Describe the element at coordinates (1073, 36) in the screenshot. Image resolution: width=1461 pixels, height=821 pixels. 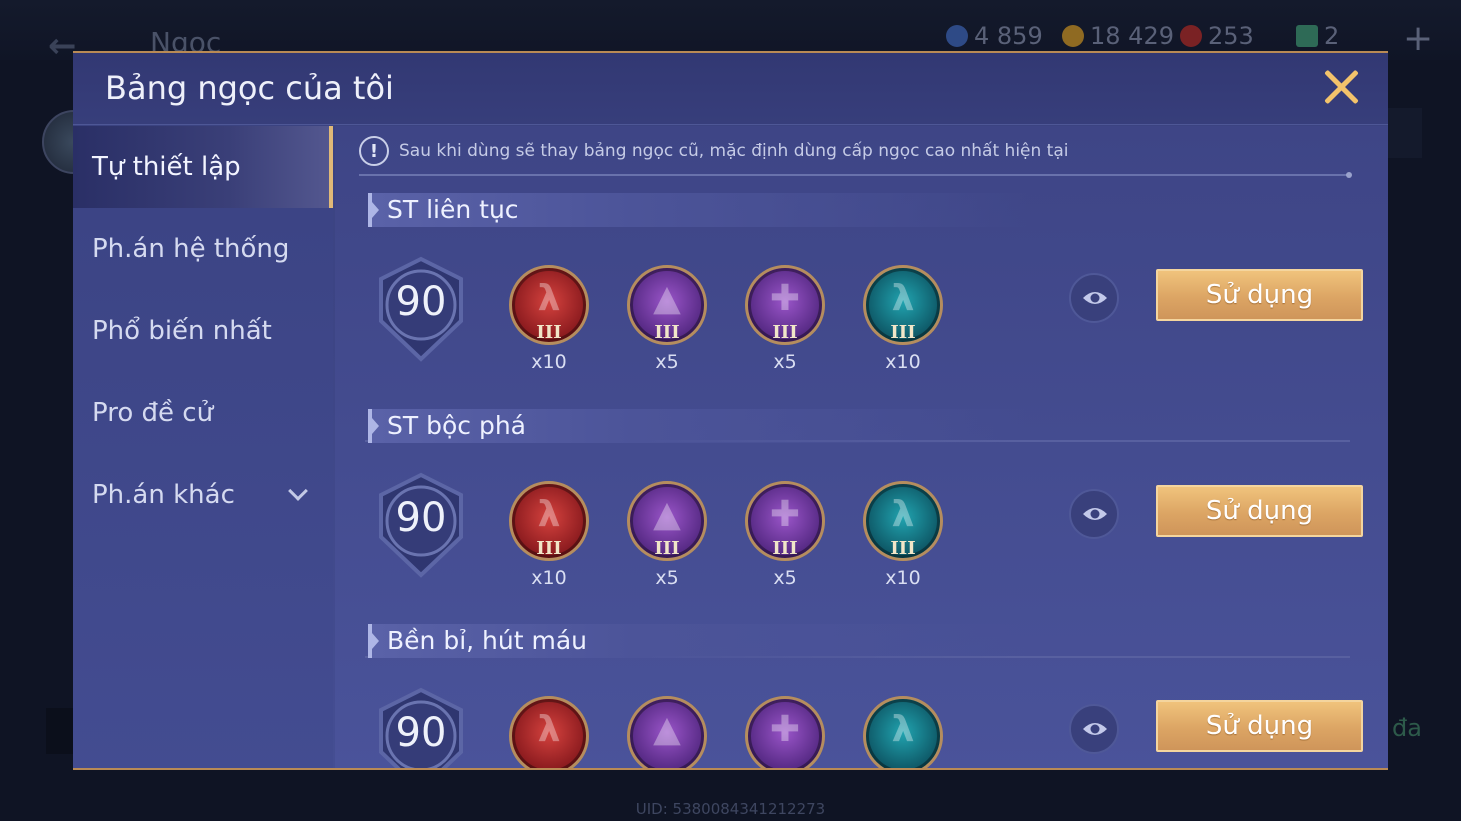
I see `gold-coin-icon` at that location.